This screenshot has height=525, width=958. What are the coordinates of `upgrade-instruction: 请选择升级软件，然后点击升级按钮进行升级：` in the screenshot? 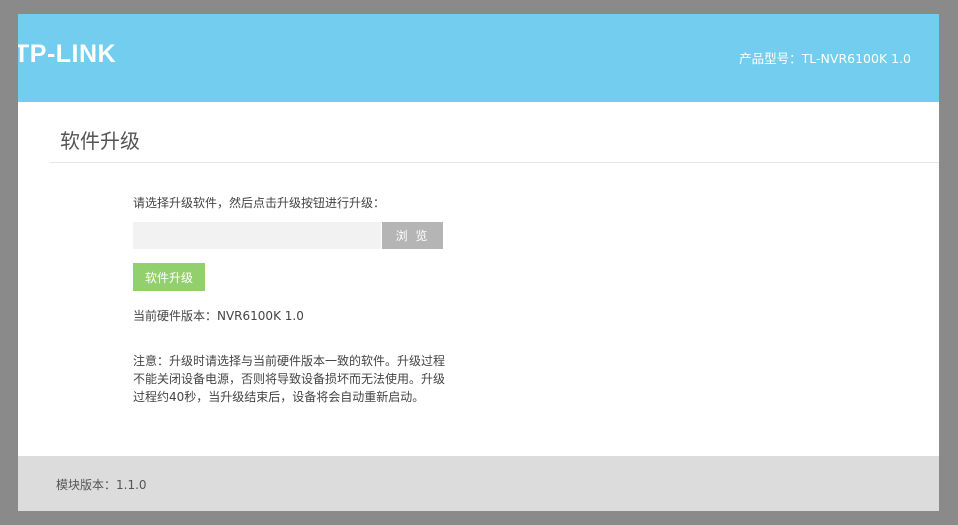 It's located at (259, 203).